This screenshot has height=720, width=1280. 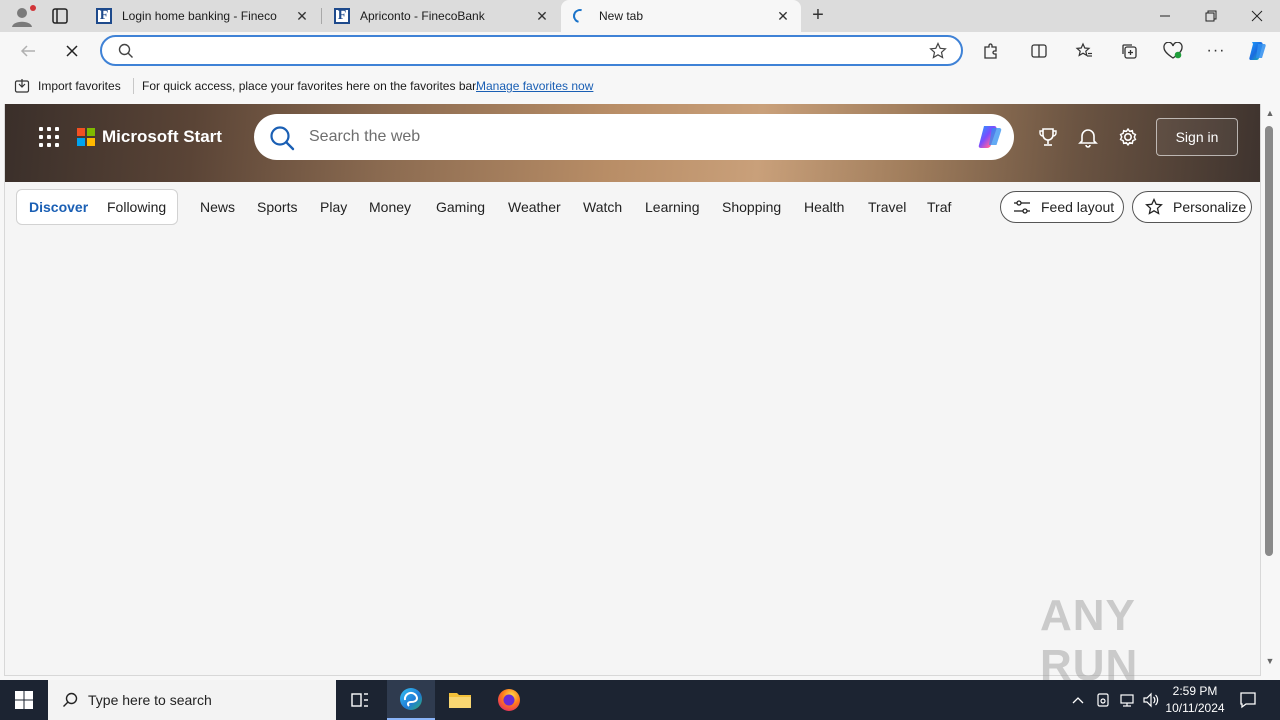 I want to click on back-button, so click(x=28, y=51).